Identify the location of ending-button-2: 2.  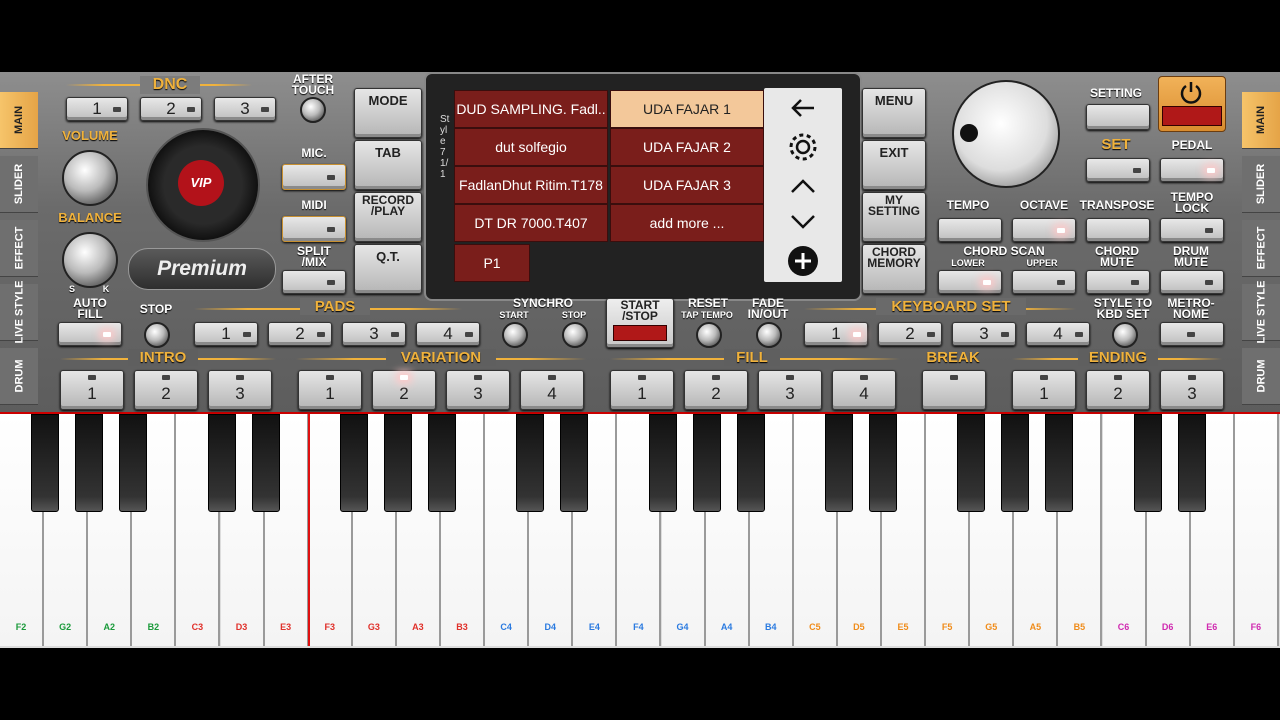
(1118, 390).